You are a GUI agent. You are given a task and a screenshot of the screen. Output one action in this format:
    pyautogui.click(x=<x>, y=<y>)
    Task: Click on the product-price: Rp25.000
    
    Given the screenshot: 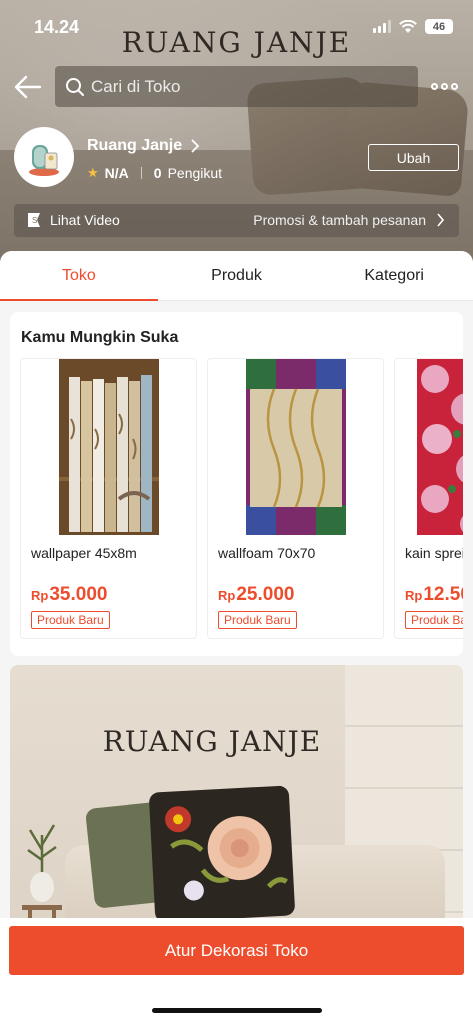 What is the action you would take?
    pyautogui.click(x=256, y=595)
    